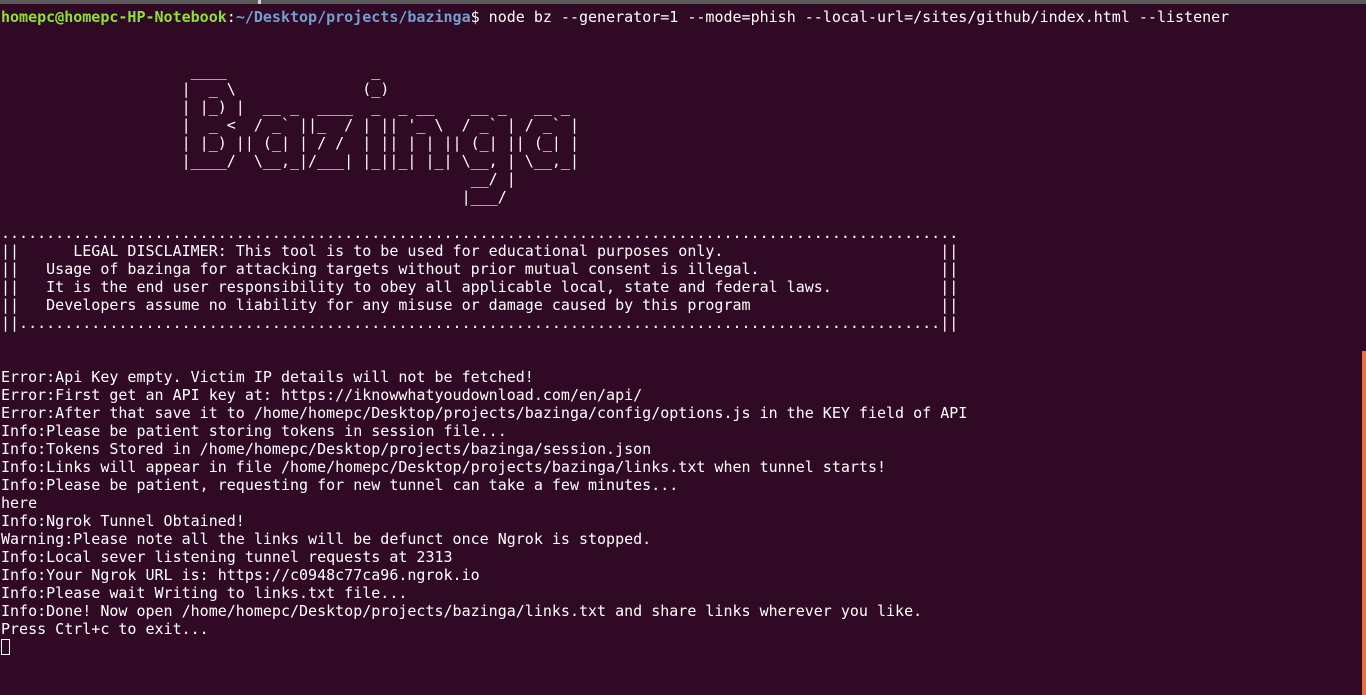 The height and width of the screenshot is (695, 1366). What do you see at coordinates (1364, 523) in the screenshot?
I see `scrollbar-thumb` at bounding box center [1364, 523].